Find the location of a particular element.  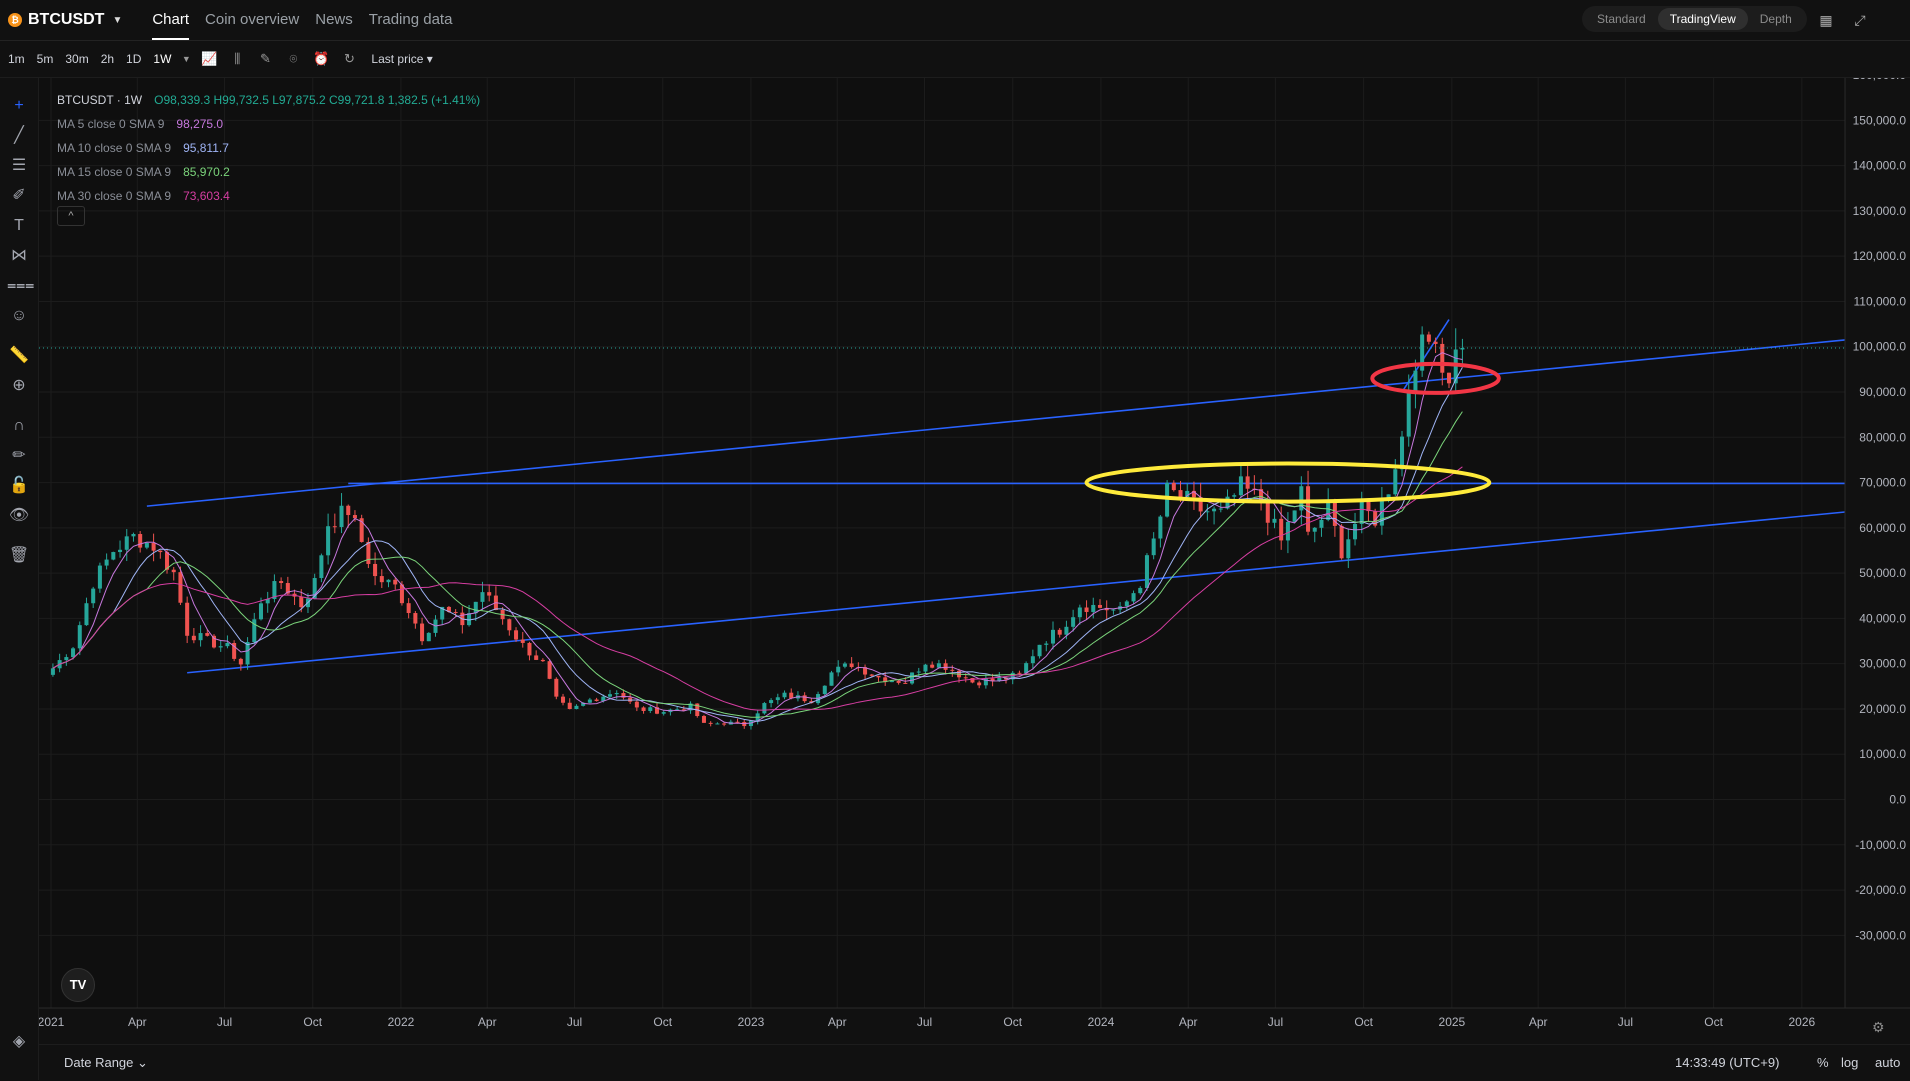

crosshair-icon: + is located at coordinates (19, 106).